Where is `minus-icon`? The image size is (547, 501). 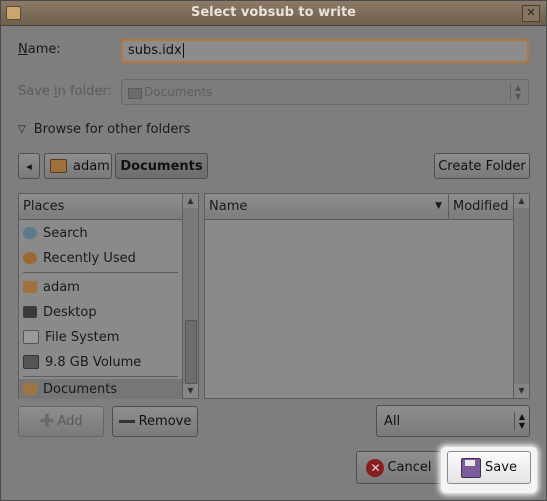
minus-icon is located at coordinates (126, 421).